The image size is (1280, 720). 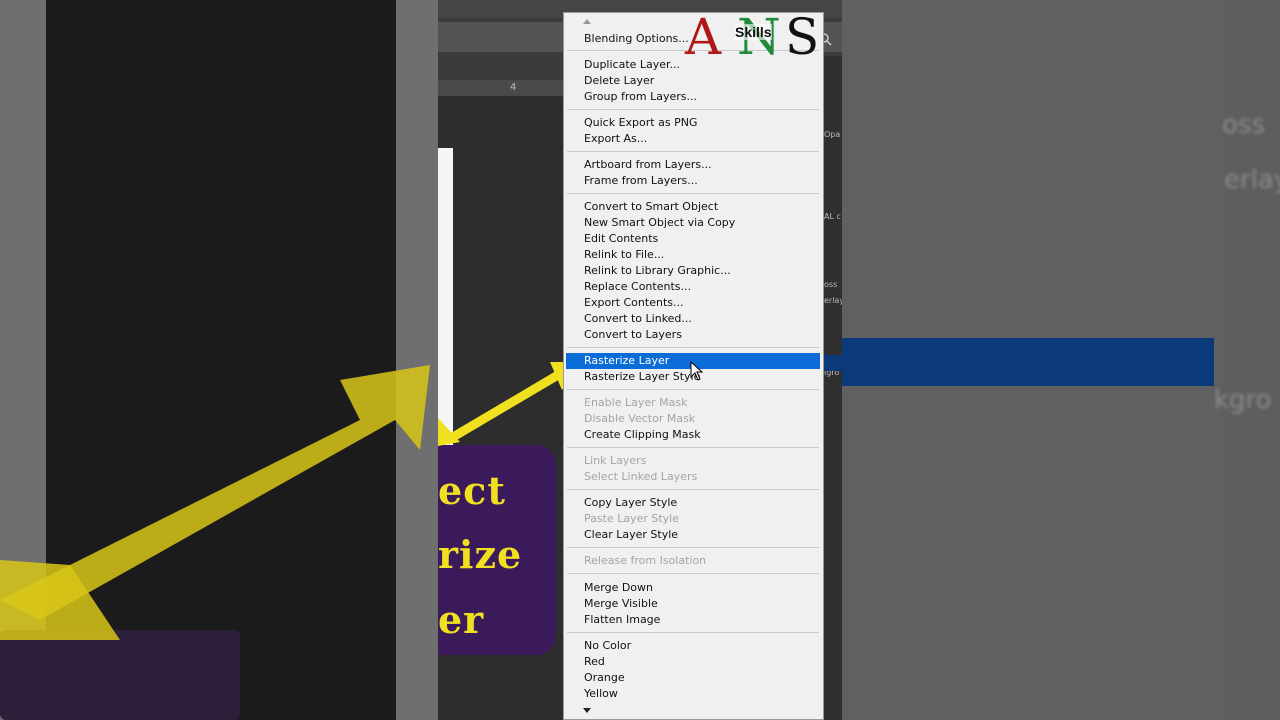 What do you see at coordinates (641, 476) in the screenshot?
I see `menu-item-select-linked-layers: Select Linked Layers` at bounding box center [641, 476].